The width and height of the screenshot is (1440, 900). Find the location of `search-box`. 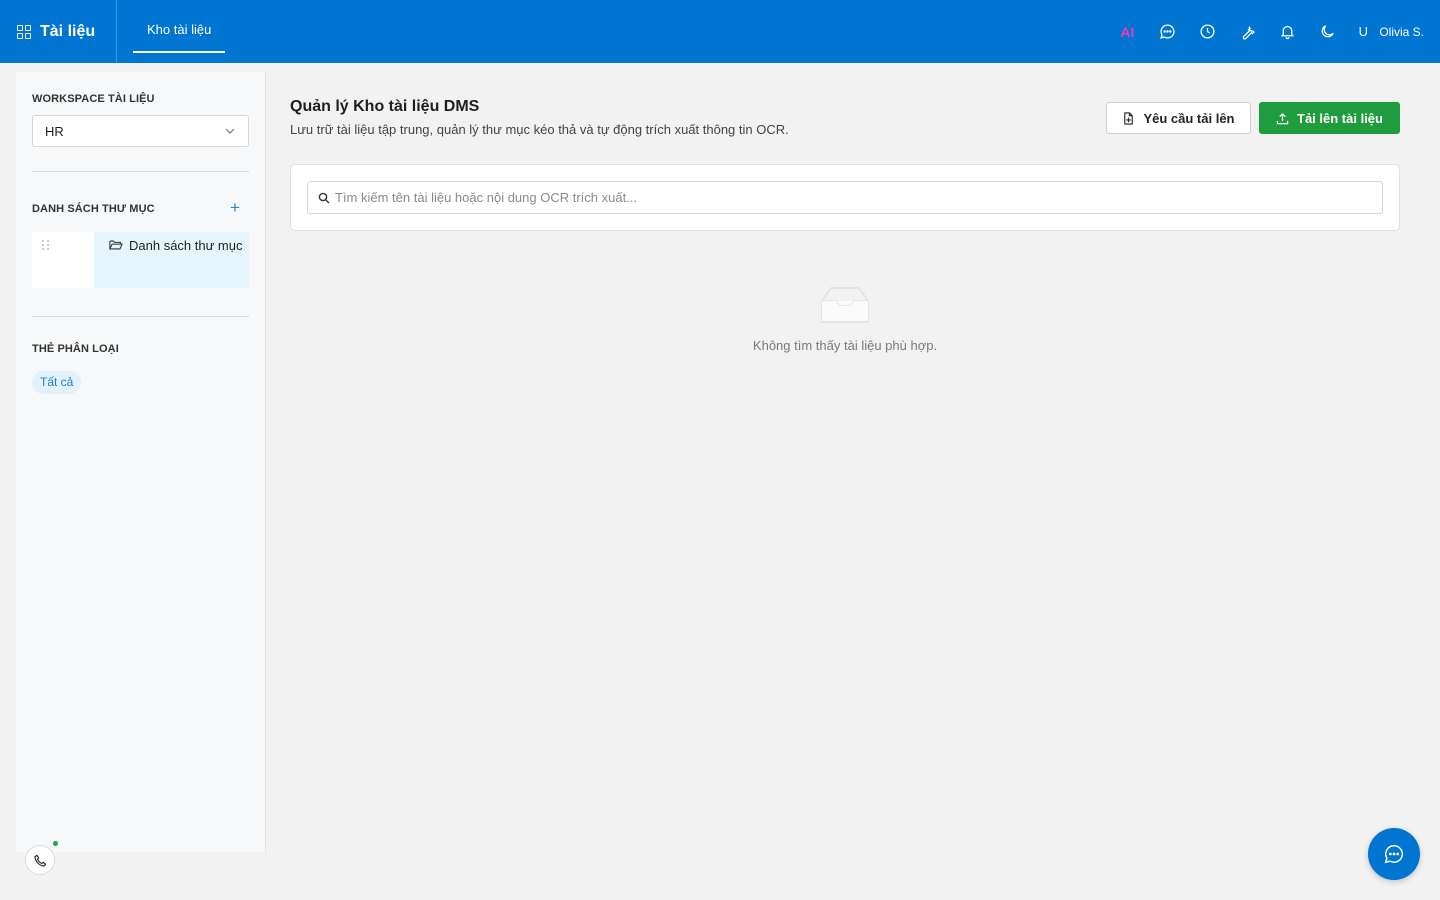

search-box is located at coordinates (845, 197).